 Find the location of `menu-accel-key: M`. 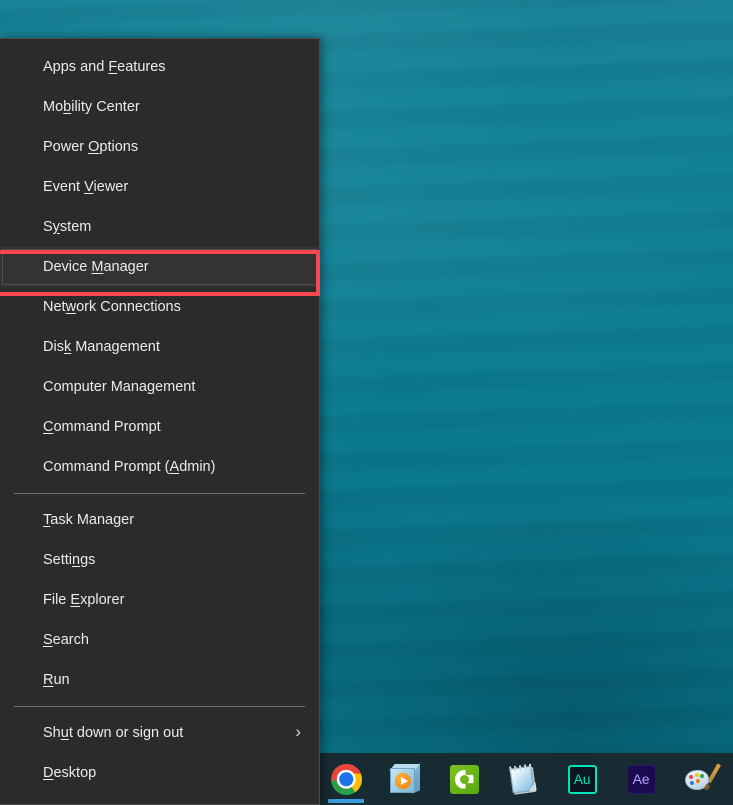

menu-accel-key: M is located at coordinates (97, 267).